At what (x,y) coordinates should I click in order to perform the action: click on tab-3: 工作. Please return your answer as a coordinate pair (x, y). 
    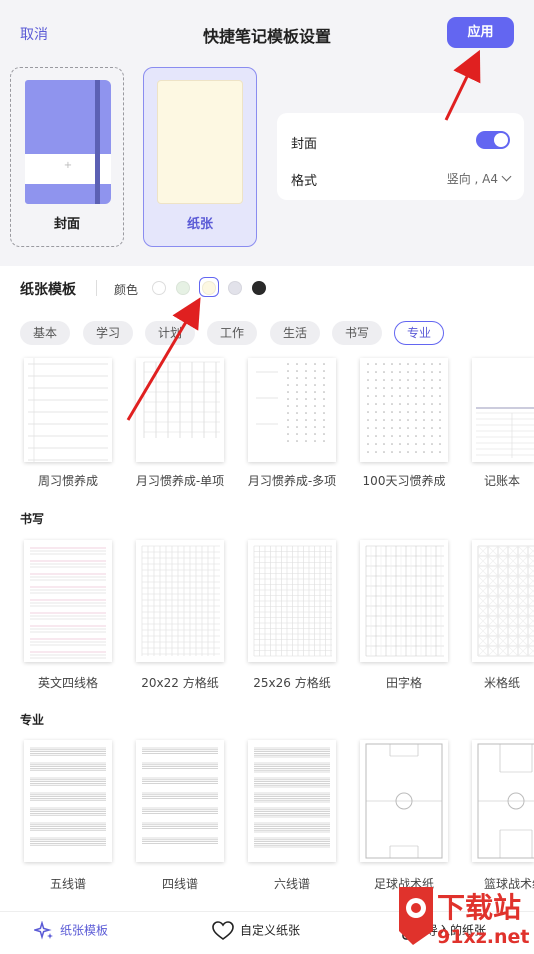
    Looking at the image, I should click on (232, 333).